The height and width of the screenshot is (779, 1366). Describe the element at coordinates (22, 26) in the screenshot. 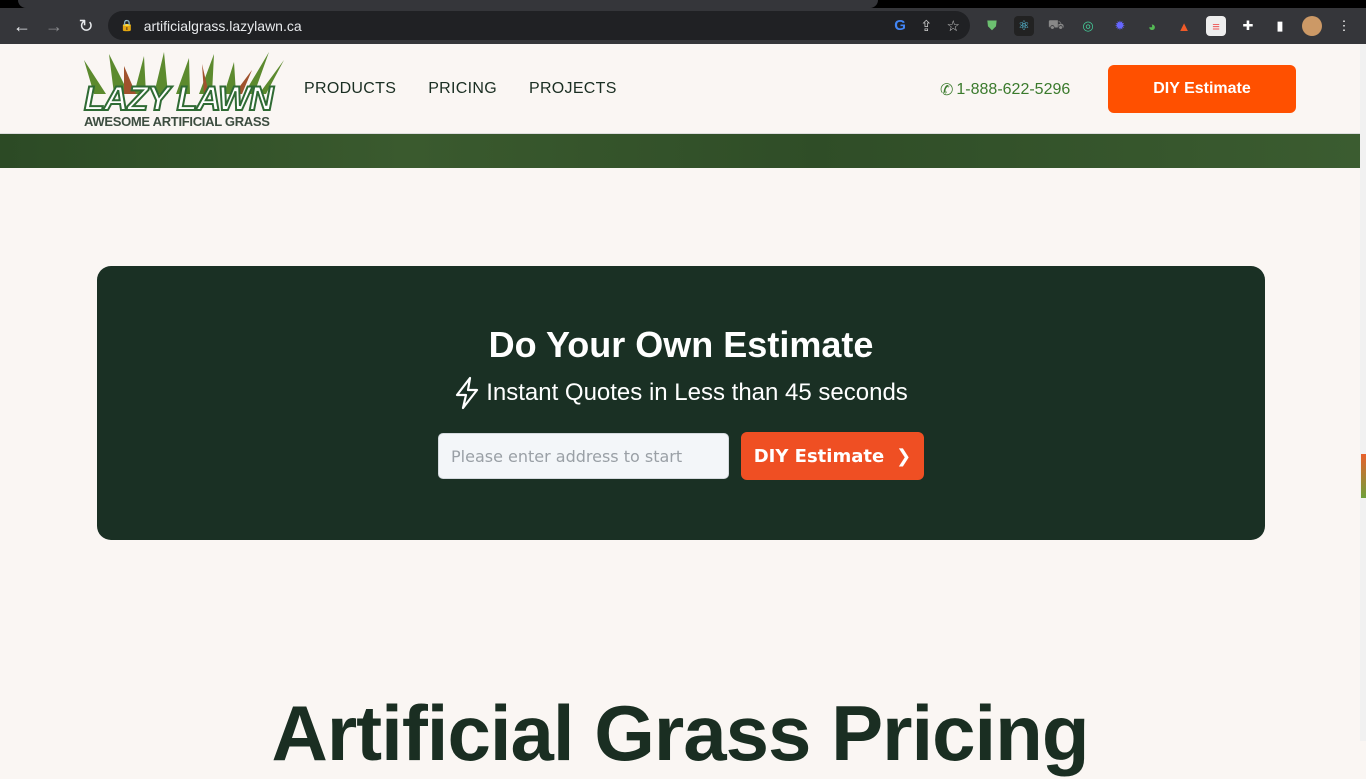

I see `back-icon: ←` at that location.